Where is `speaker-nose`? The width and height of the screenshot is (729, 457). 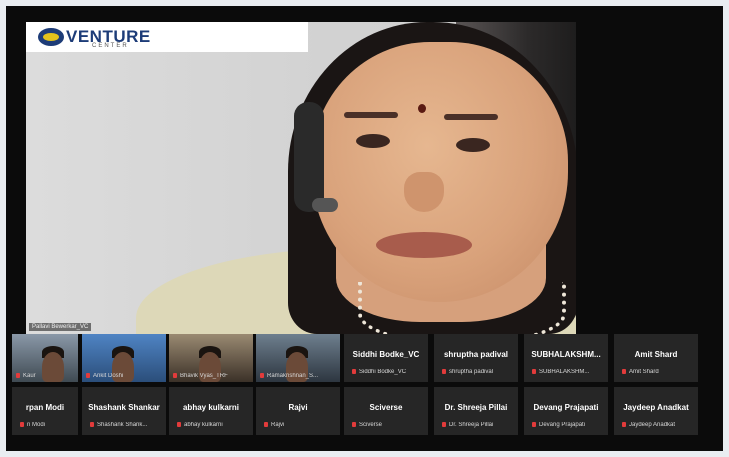 speaker-nose is located at coordinates (424, 192).